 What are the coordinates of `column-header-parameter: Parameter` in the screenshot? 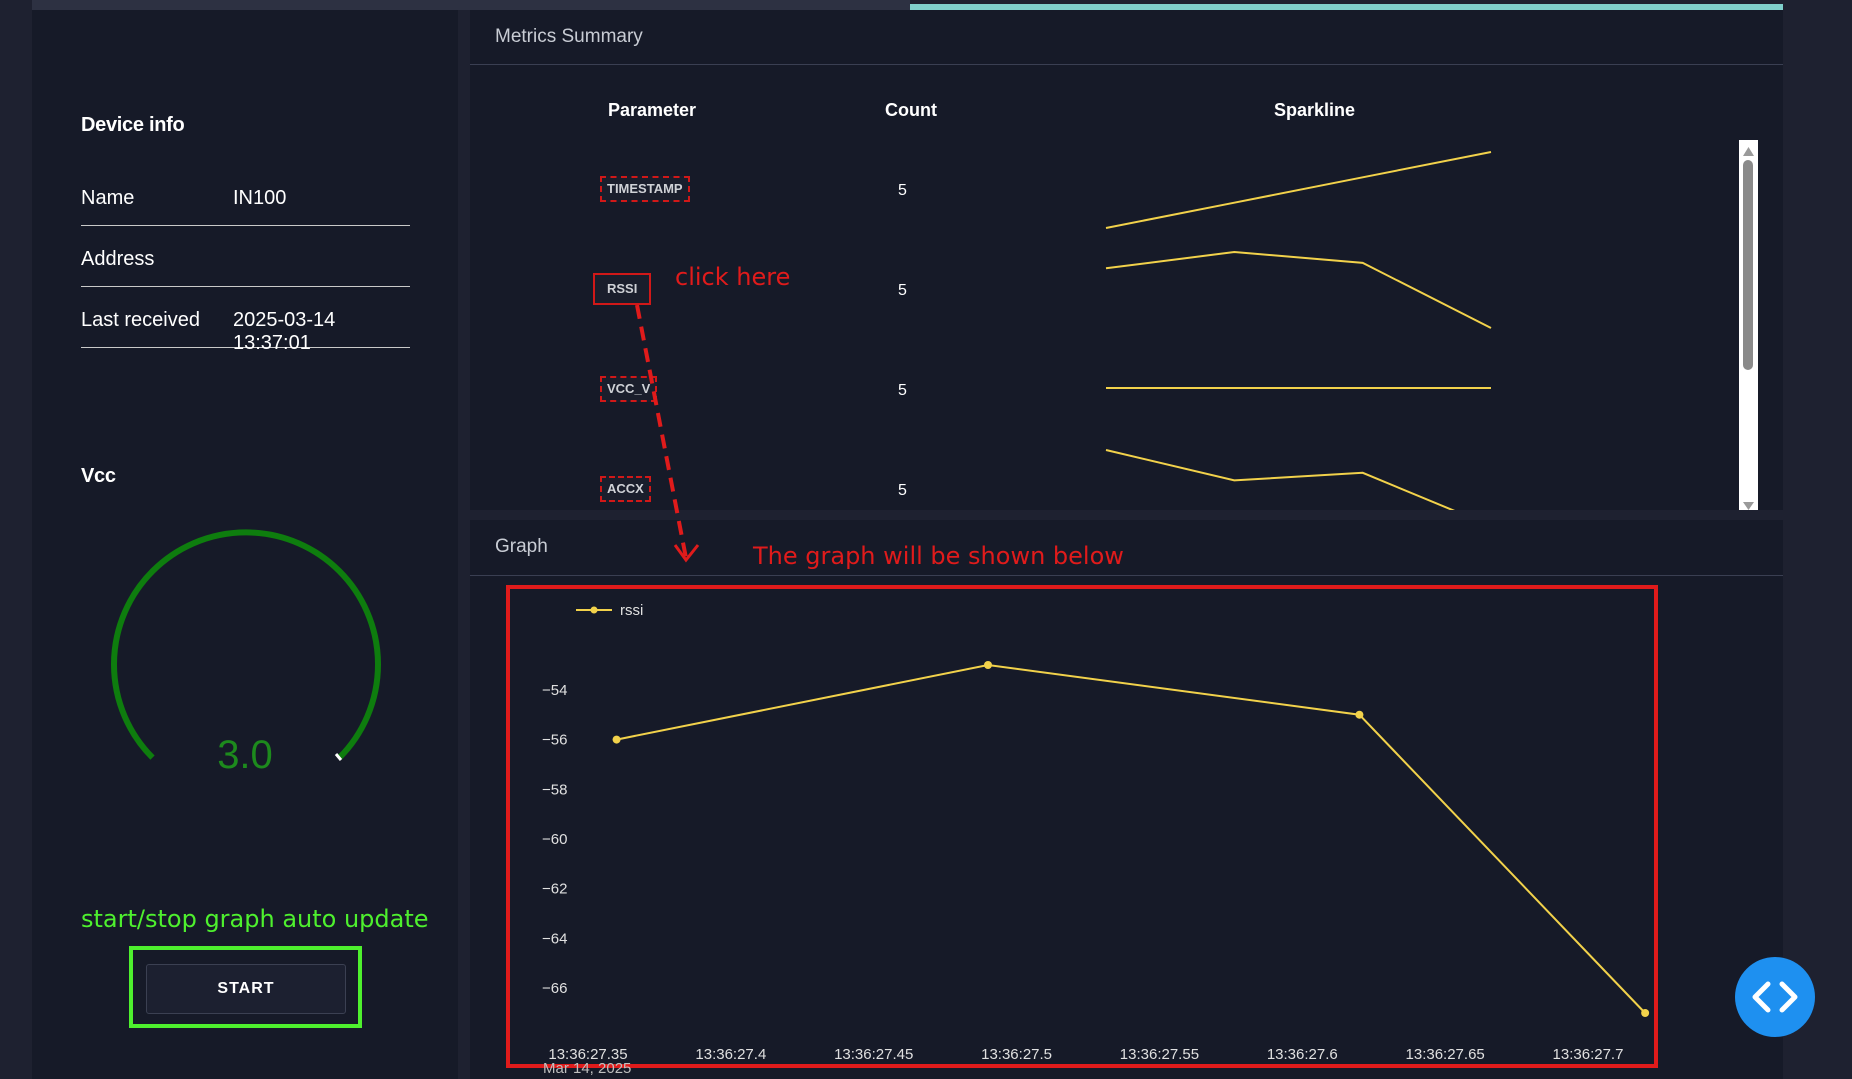 It's located at (652, 110).